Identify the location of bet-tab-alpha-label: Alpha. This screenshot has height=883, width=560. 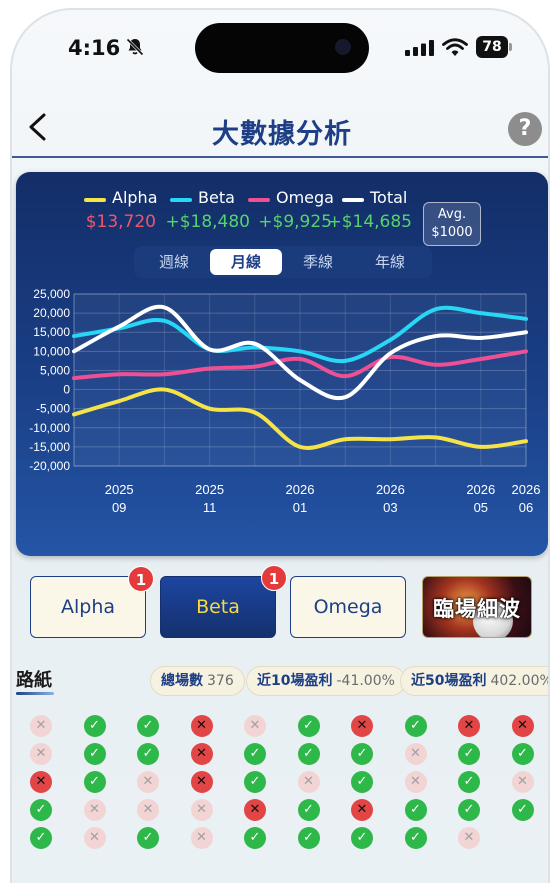
(88, 607).